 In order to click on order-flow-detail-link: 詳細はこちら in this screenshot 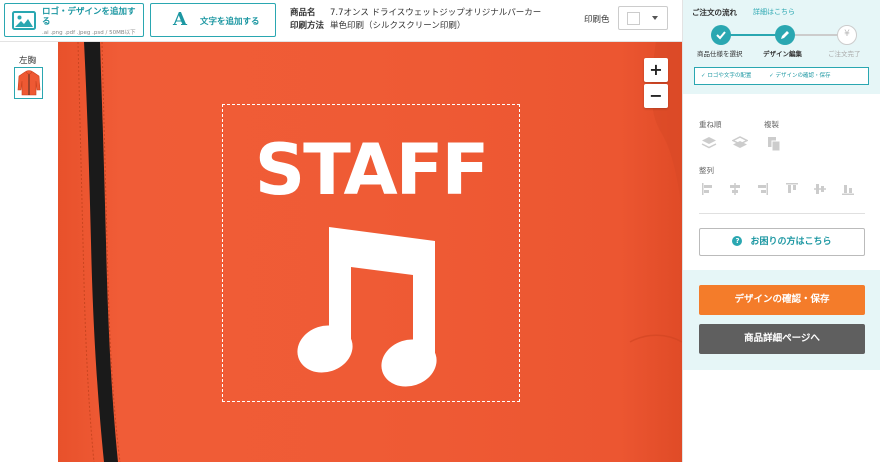, I will do `click(774, 12)`.